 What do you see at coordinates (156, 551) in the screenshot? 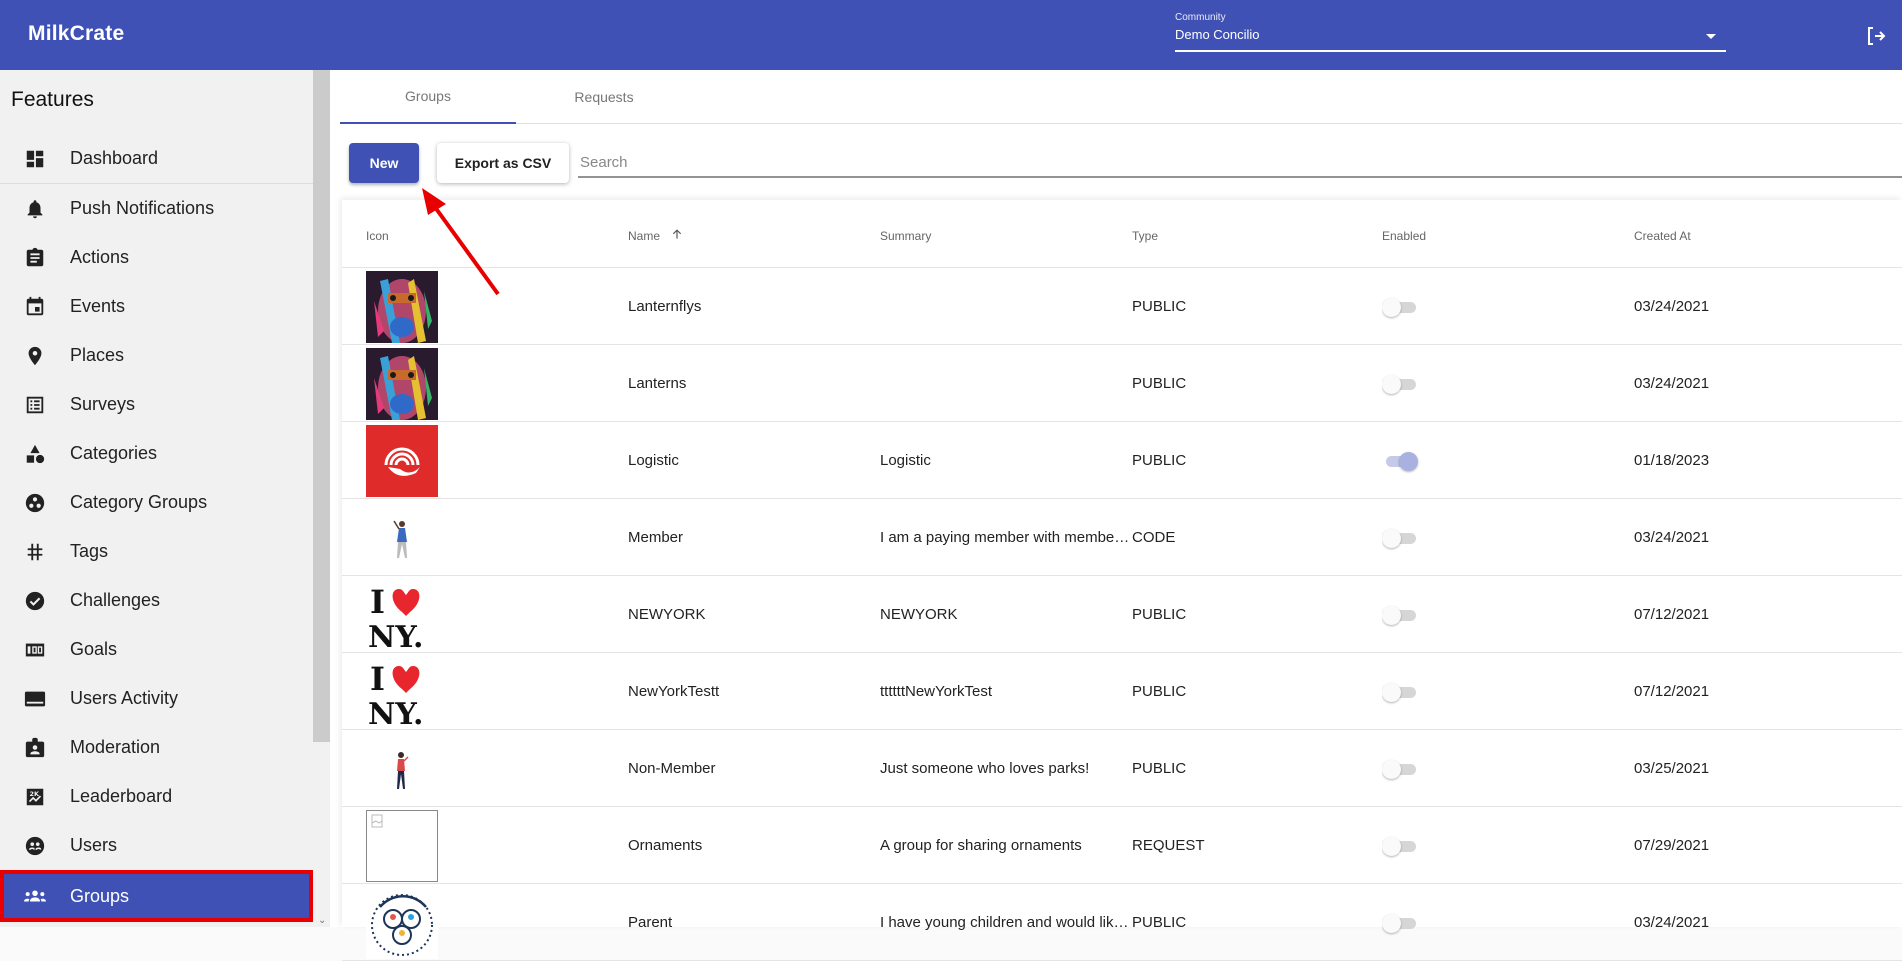
I see `sidebar-item-tags: Tags` at bounding box center [156, 551].